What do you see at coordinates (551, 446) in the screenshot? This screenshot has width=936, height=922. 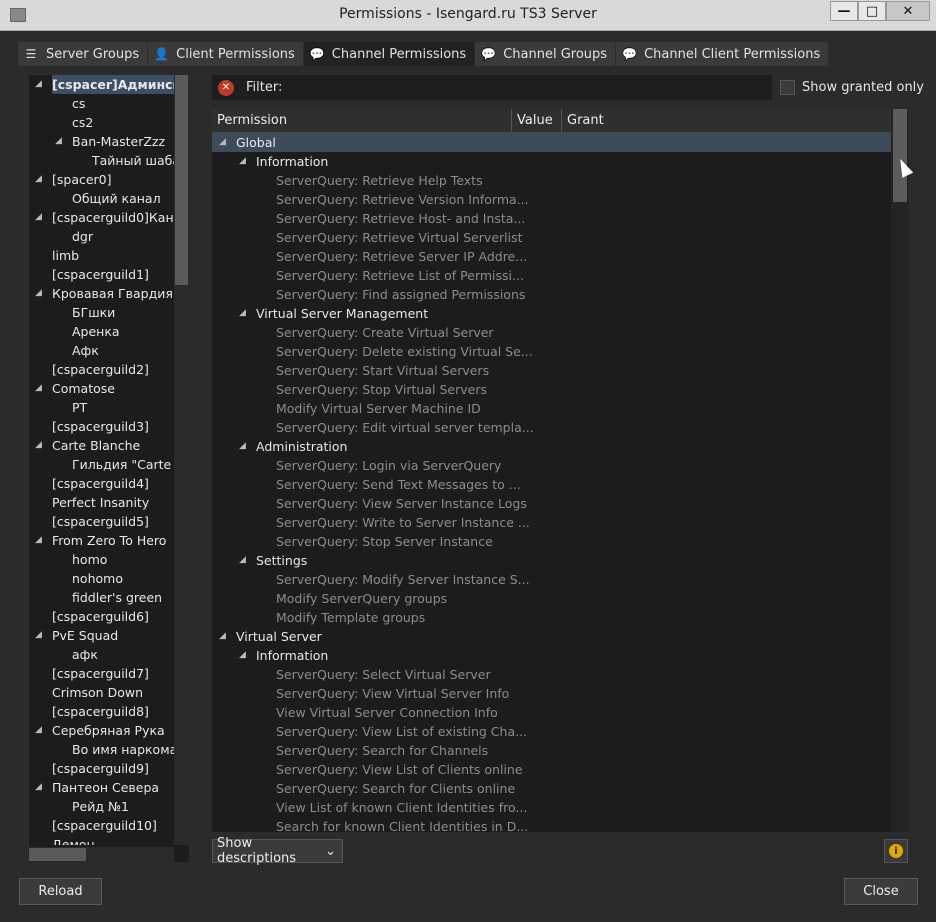 I see `permission-row: ◢ Administration` at bounding box center [551, 446].